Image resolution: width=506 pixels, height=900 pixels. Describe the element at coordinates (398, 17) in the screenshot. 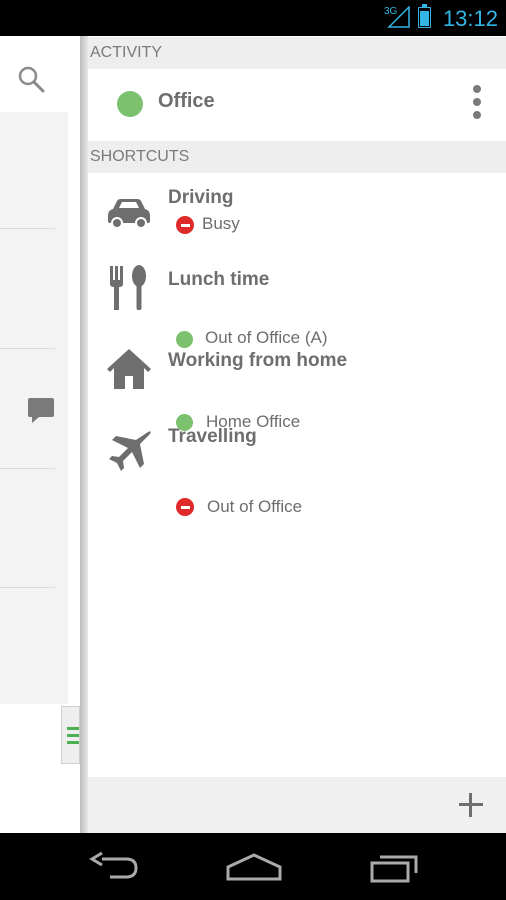

I see `signal-icon` at that location.